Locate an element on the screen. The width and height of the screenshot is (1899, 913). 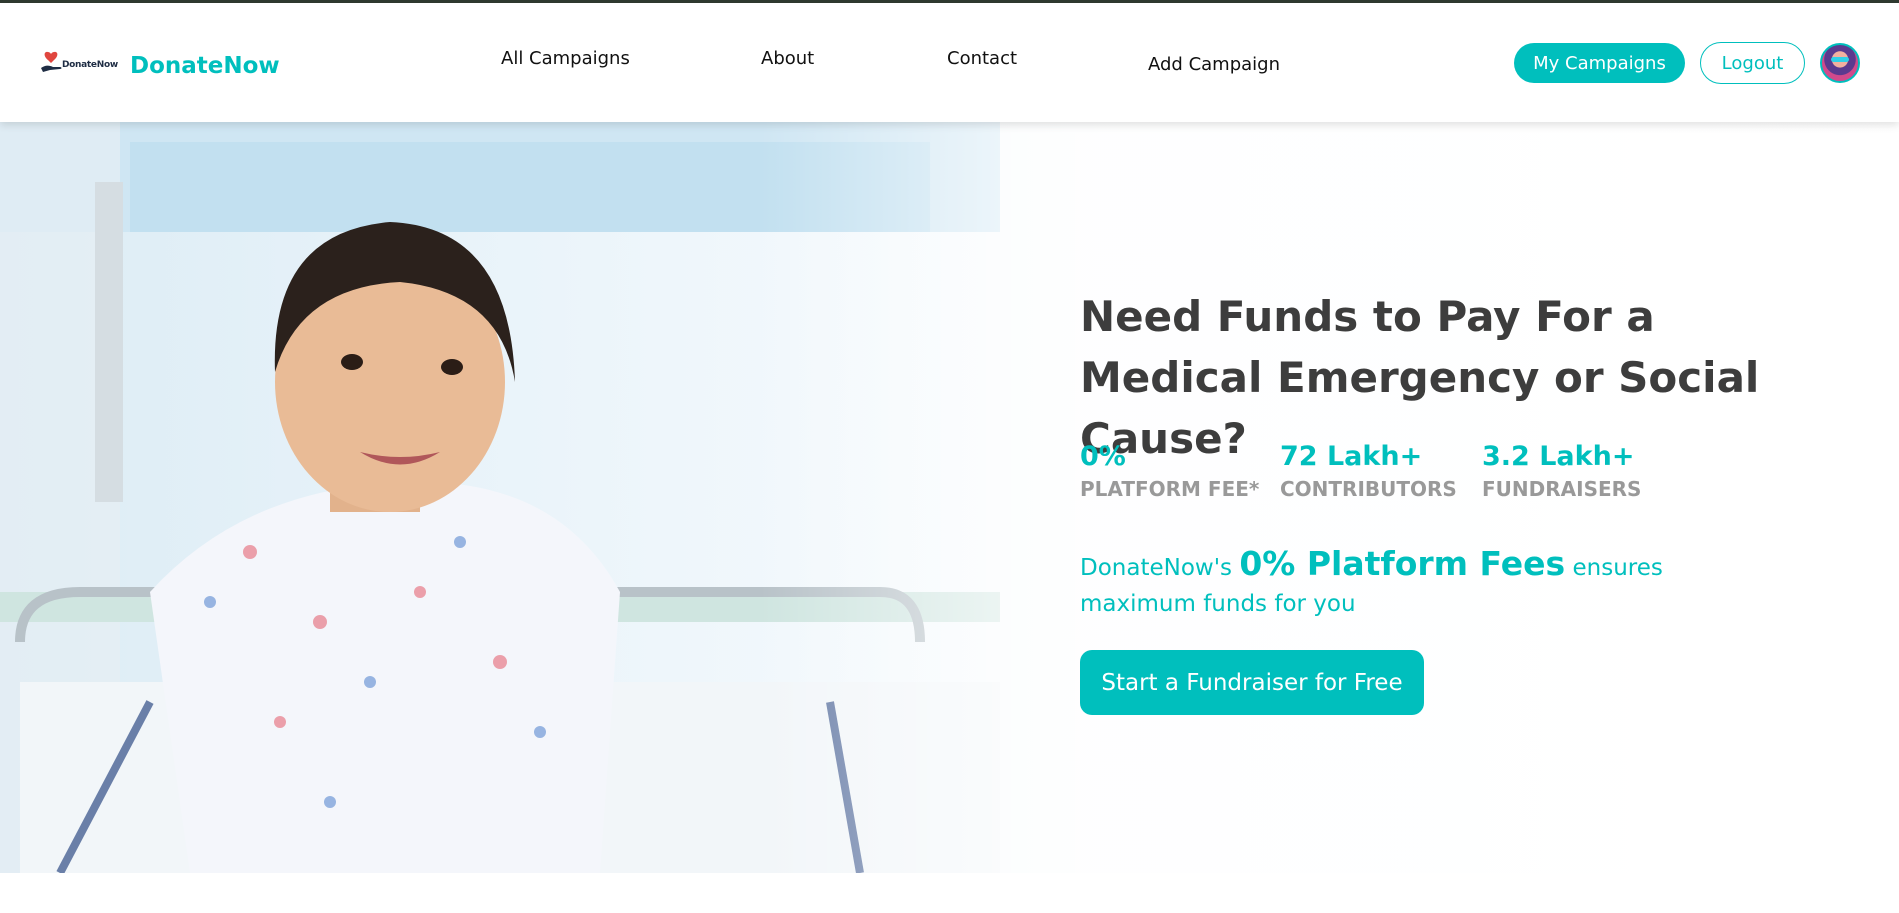
heart-hand-icon is located at coordinates (51, 61).